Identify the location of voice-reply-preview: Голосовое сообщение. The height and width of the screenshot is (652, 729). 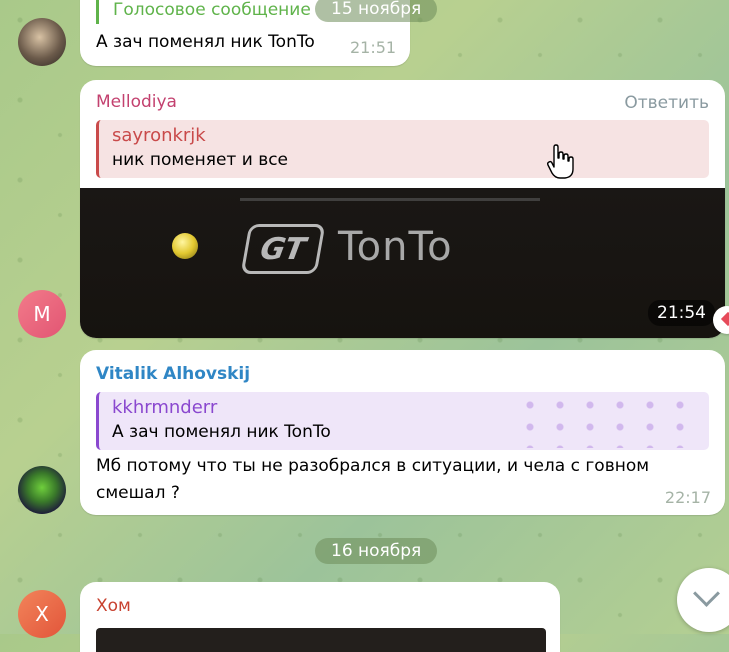
(206, 12).